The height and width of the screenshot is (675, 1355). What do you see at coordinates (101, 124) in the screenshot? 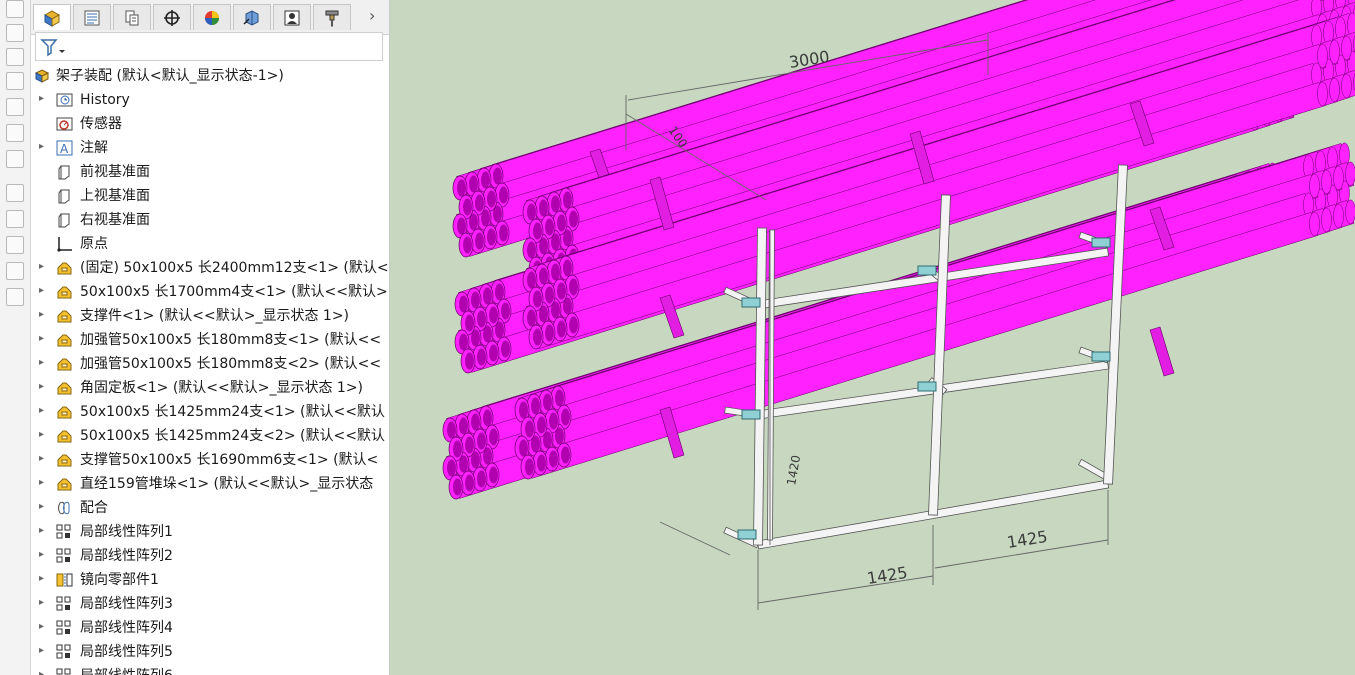
I see `tree-item-label: 传感器` at bounding box center [101, 124].